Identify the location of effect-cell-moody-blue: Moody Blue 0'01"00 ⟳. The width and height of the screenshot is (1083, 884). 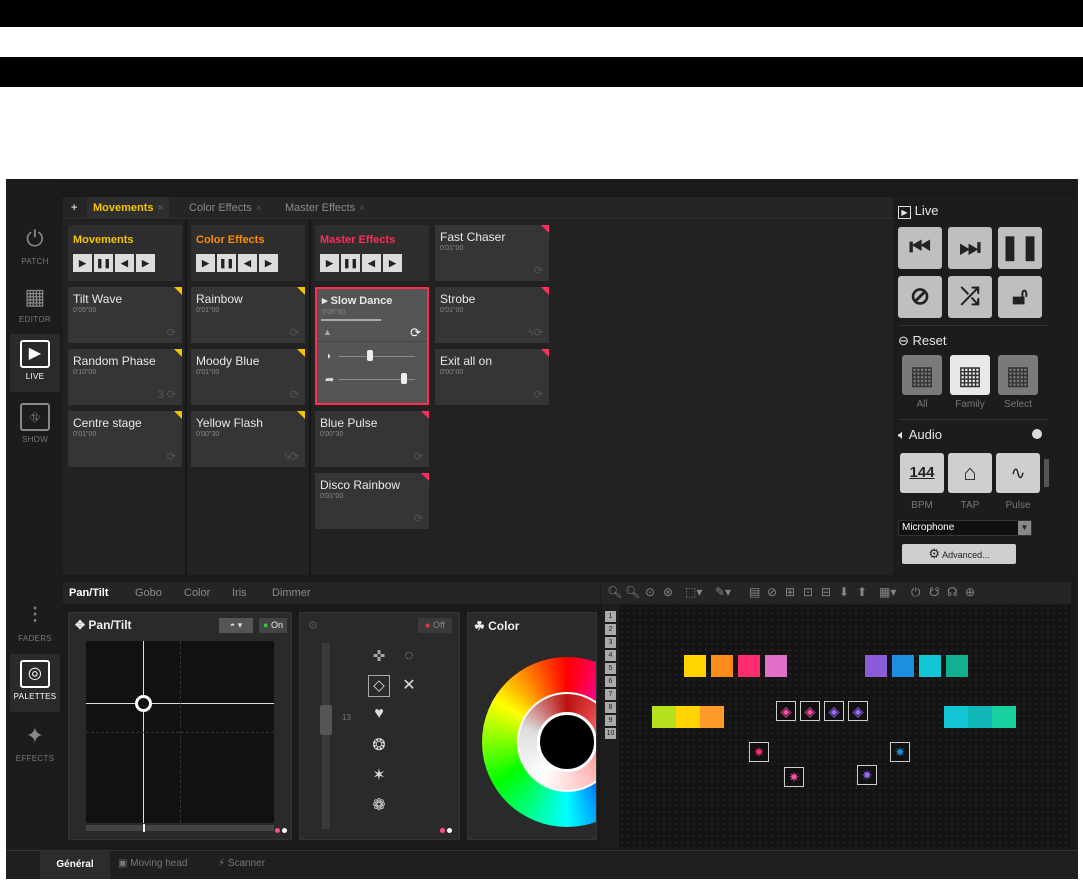
(248, 377).